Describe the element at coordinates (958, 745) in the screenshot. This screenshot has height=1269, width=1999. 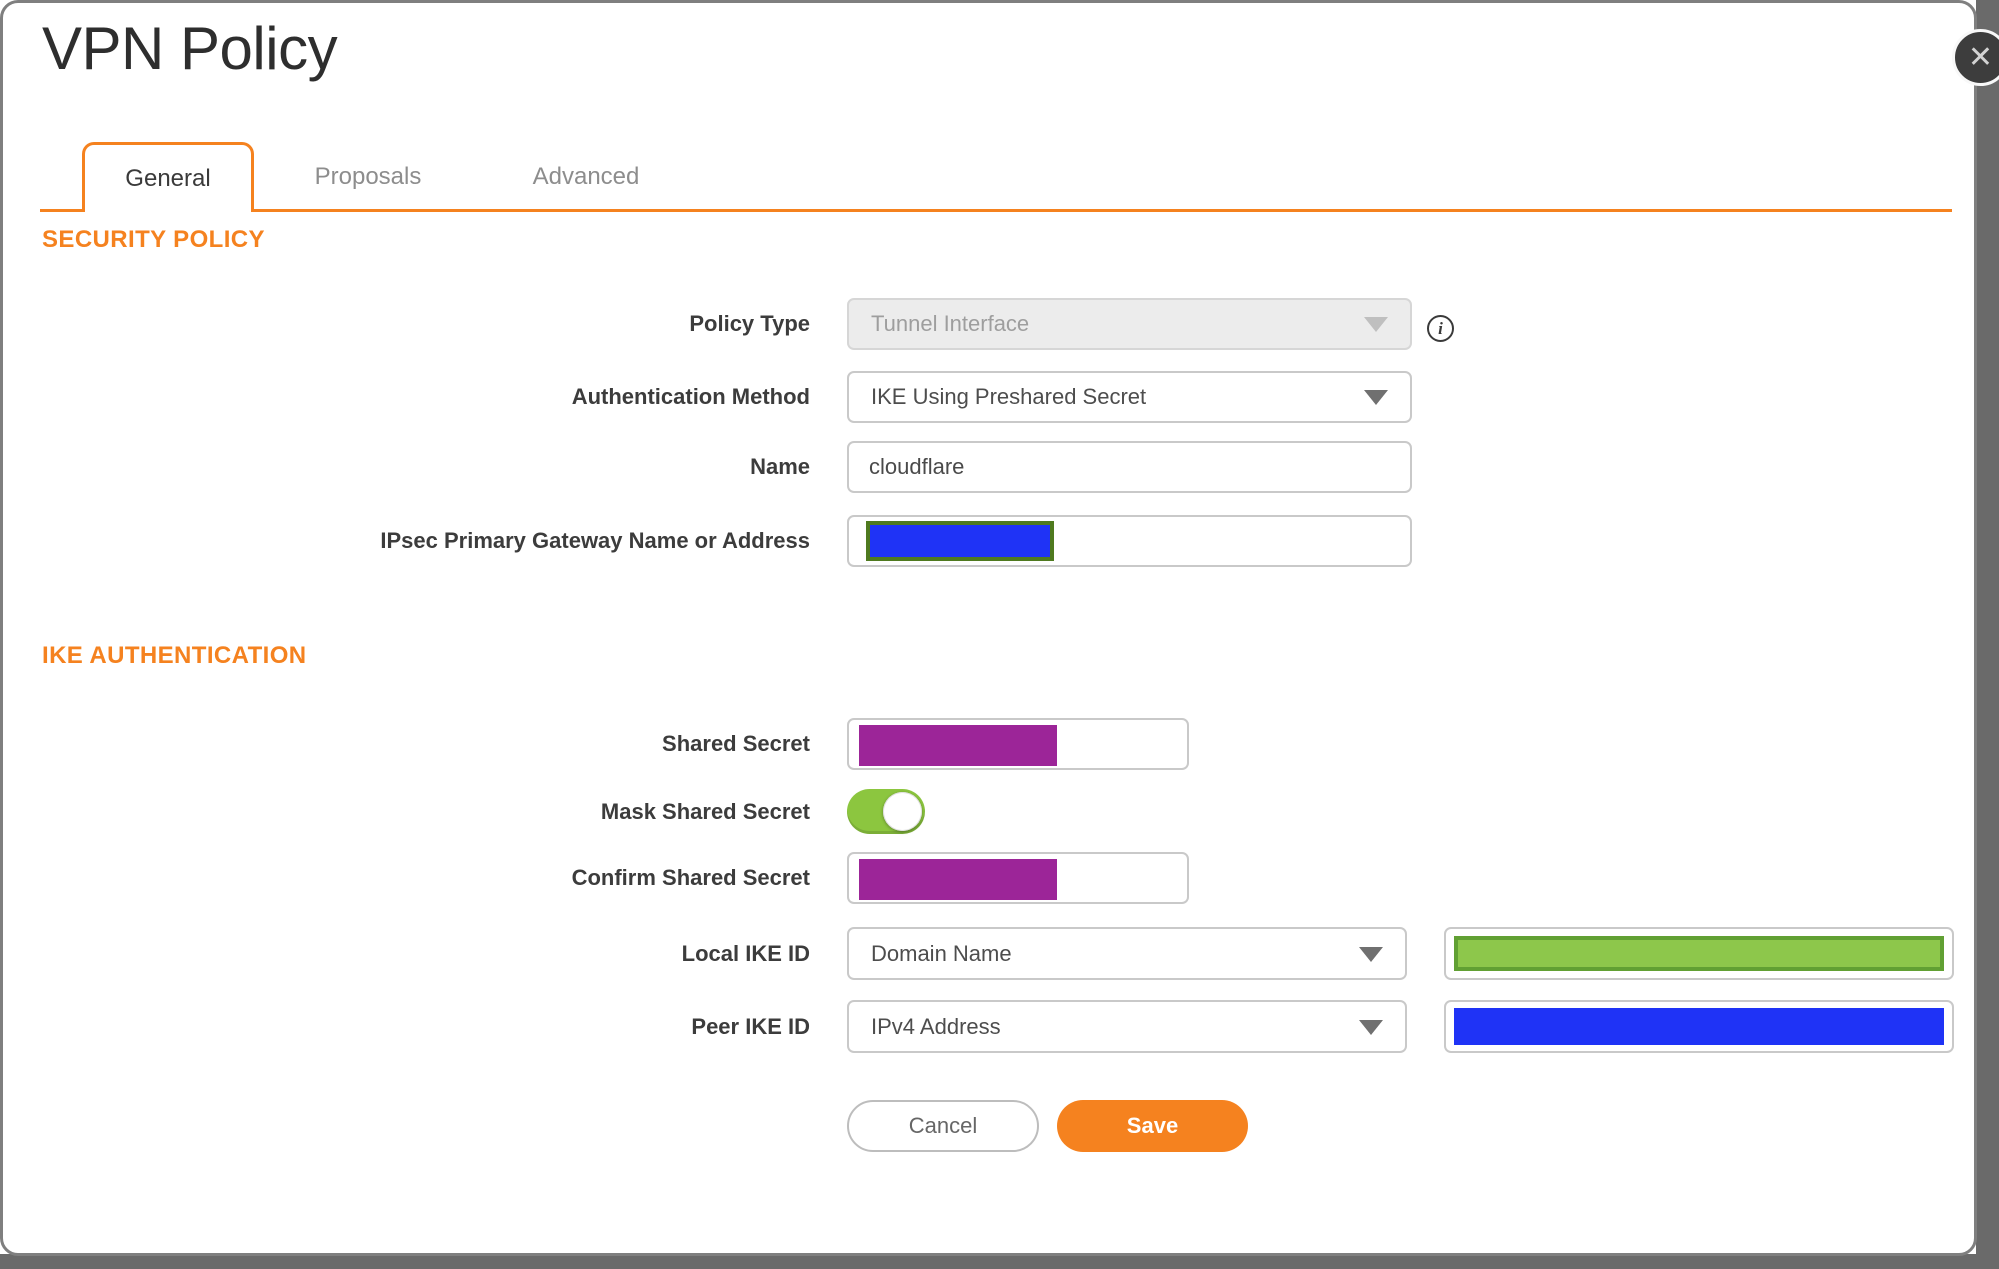
I see `redacted-shared-secret-value` at that location.